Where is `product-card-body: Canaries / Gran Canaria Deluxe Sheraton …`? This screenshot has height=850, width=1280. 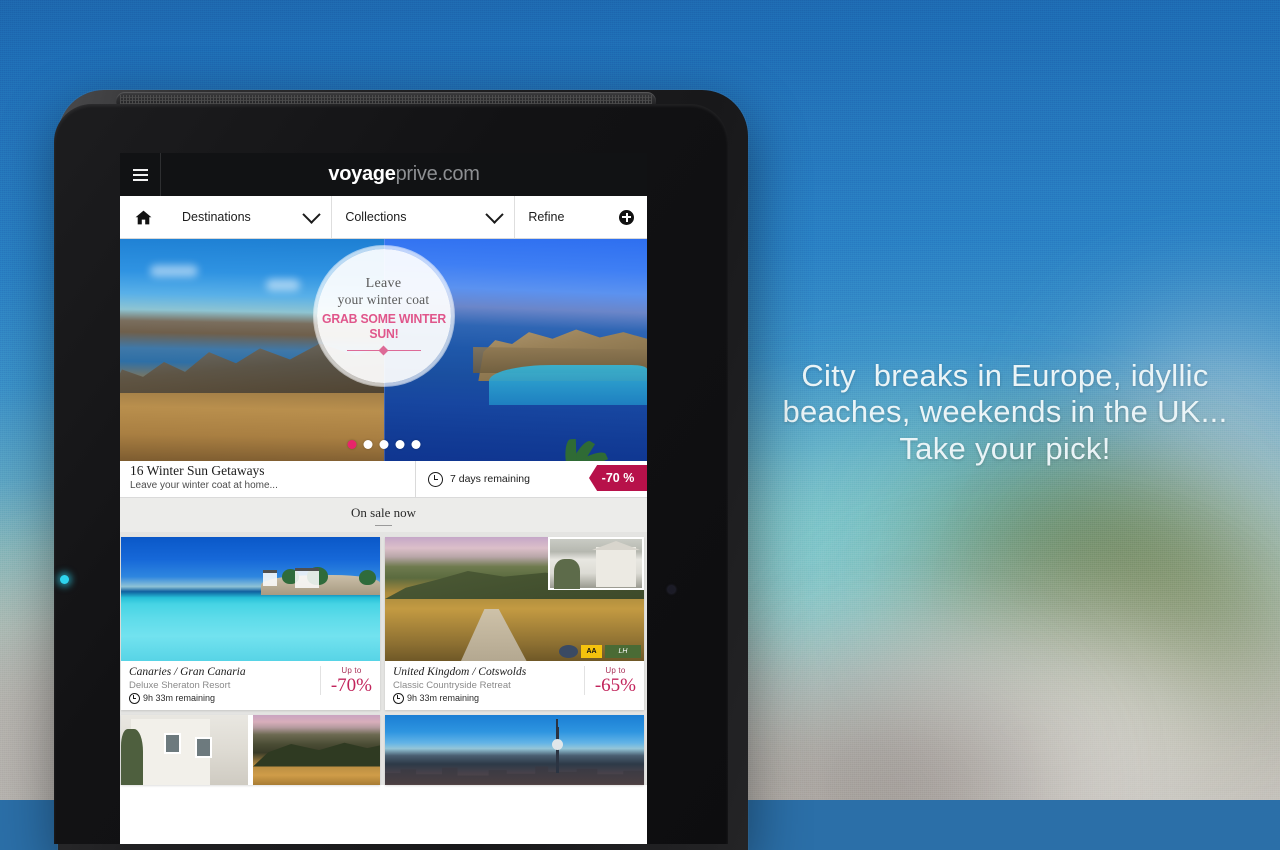 product-card-body: Canaries / Gran Canaria Deluxe Sheraton … is located at coordinates (250, 685).